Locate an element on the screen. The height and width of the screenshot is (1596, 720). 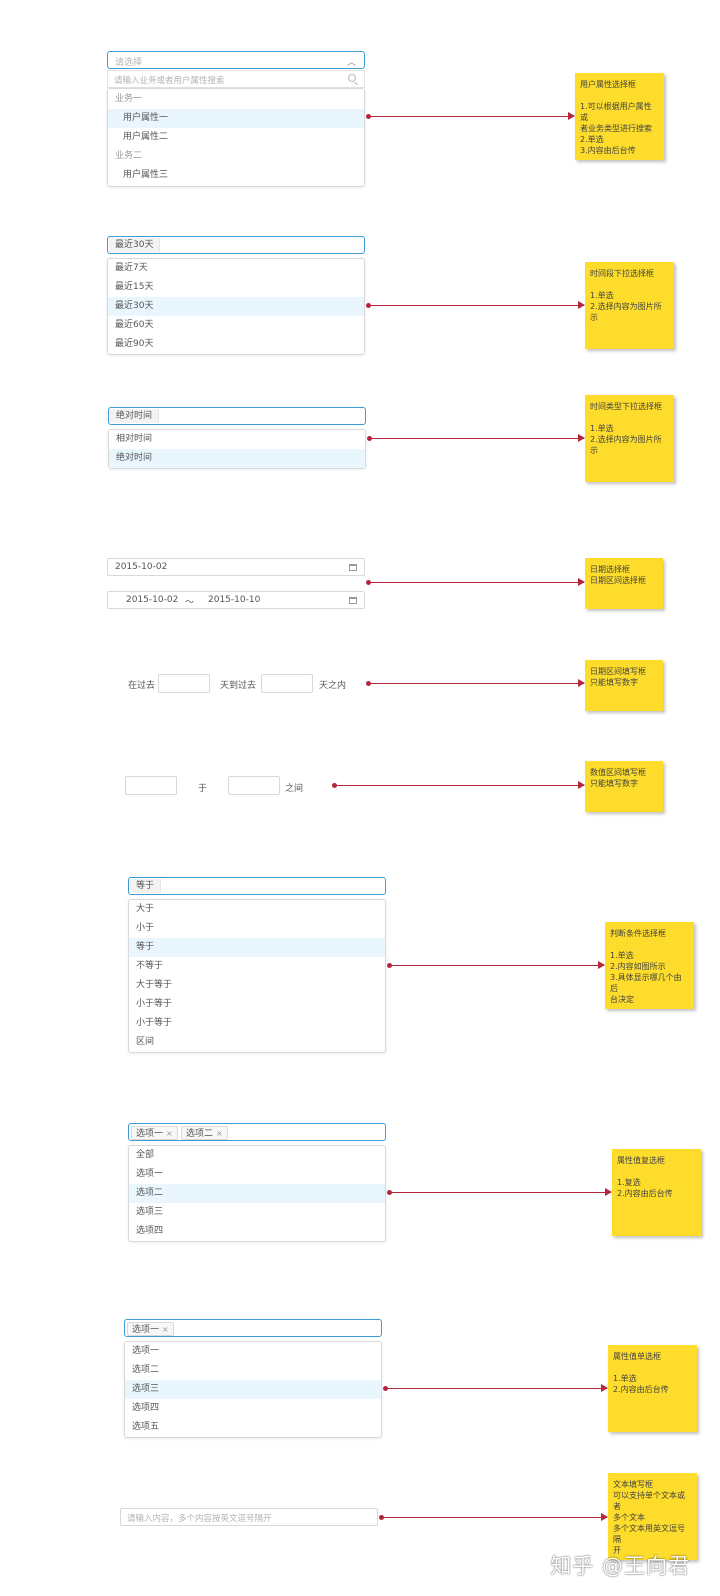
note-line: 1.可以根据用户属性或 is located at coordinates (616, 112).